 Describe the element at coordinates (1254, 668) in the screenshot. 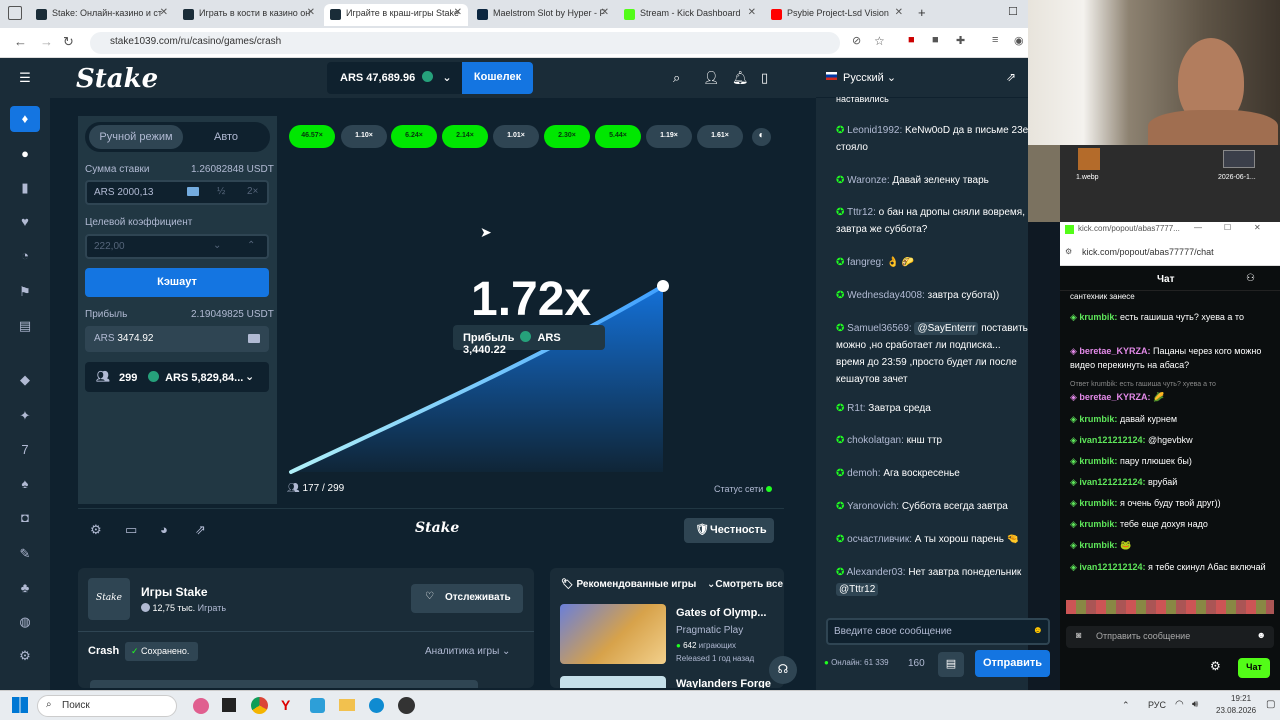

I see `kick-chat-button: Чат` at that location.